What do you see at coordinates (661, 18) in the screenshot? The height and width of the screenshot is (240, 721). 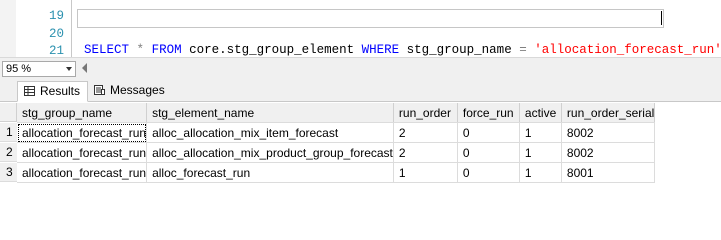 I see `text-caret` at bounding box center [661, 18].